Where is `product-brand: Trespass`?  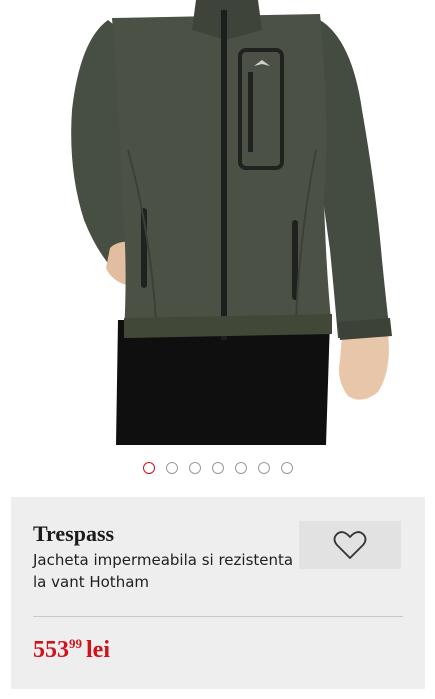
product-brand: Trespass is located at coordinates (73, 534).